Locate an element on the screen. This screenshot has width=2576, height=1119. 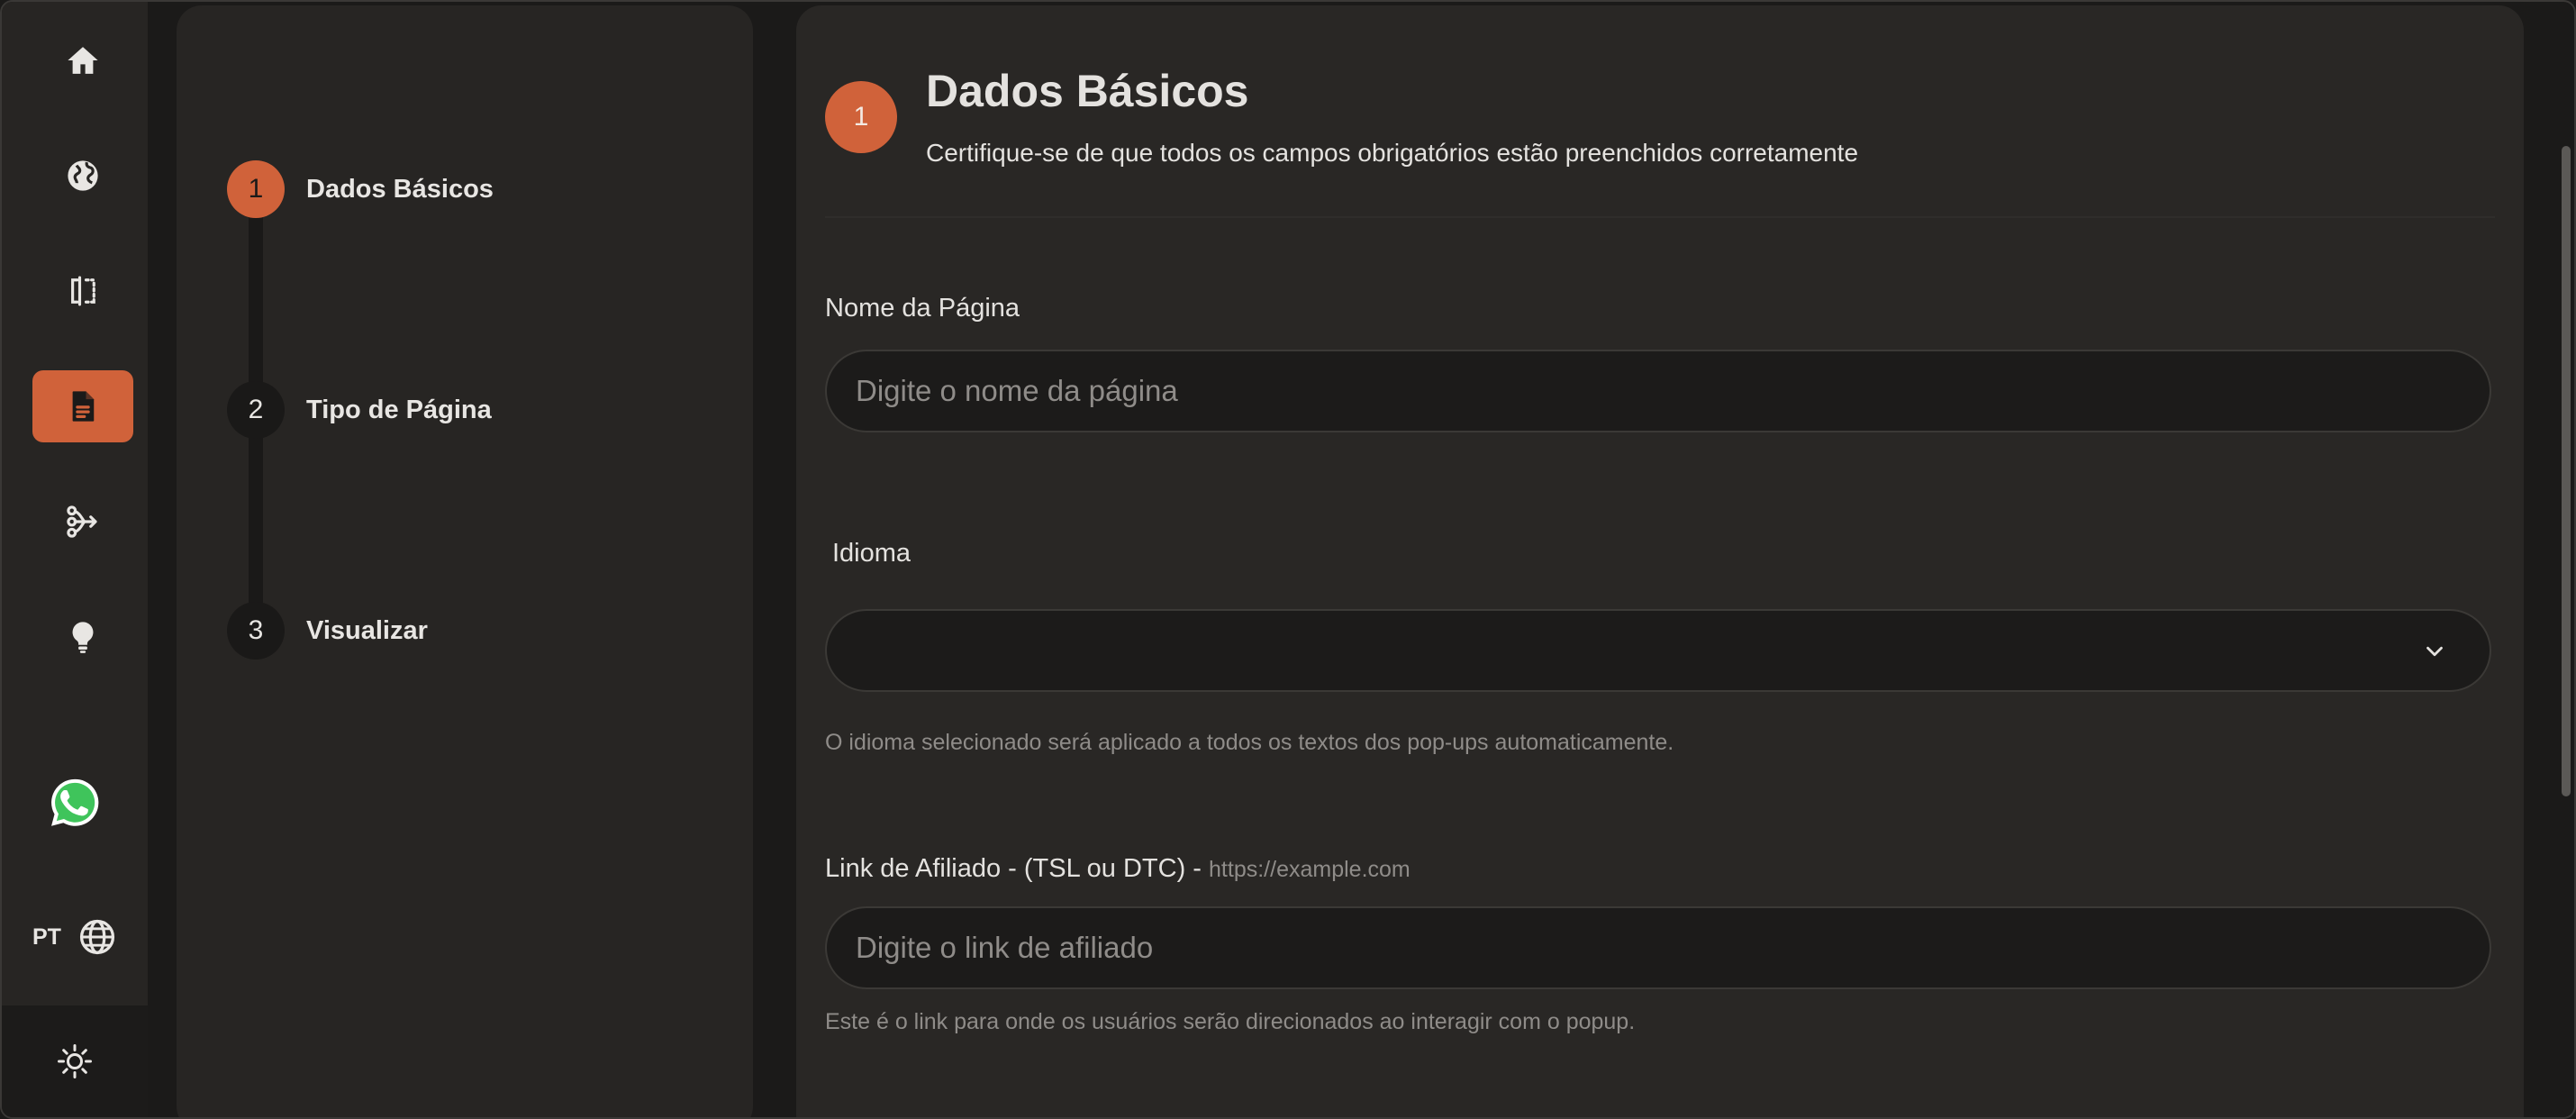
header-divider is located at coordinates (1660, 217).